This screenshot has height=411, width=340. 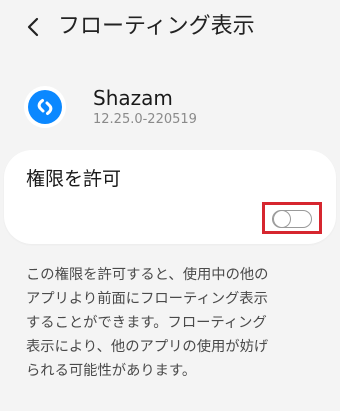 I want to click on description-line: られる可能性があります。, so click(x=111, y=371).